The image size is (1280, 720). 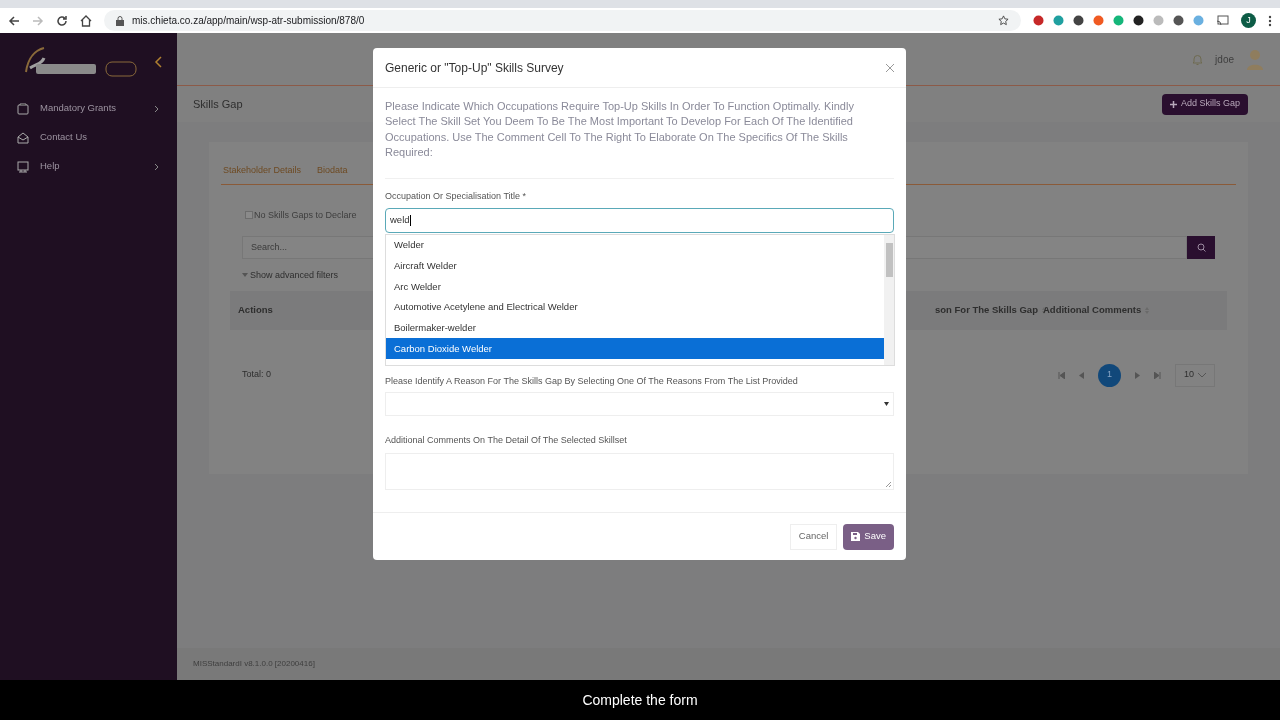 What do you see at coordinates (1202, 375) in the screenshot?
I see `chevron-down-icon` at bounding box center [1202, 375].